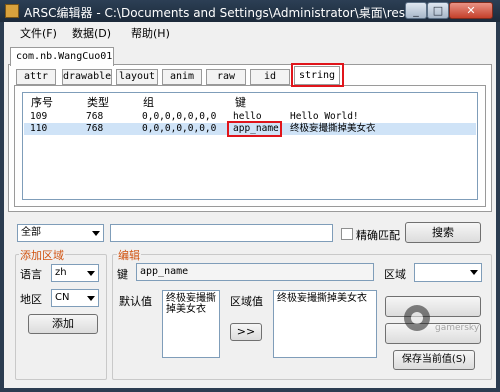 The height and width of the screenshot is (392, 500). Describe the element at coordinates (191, 324) in the screenshot. I see `default-value-field: 终极妄撮撕掉美女衣` at that location.